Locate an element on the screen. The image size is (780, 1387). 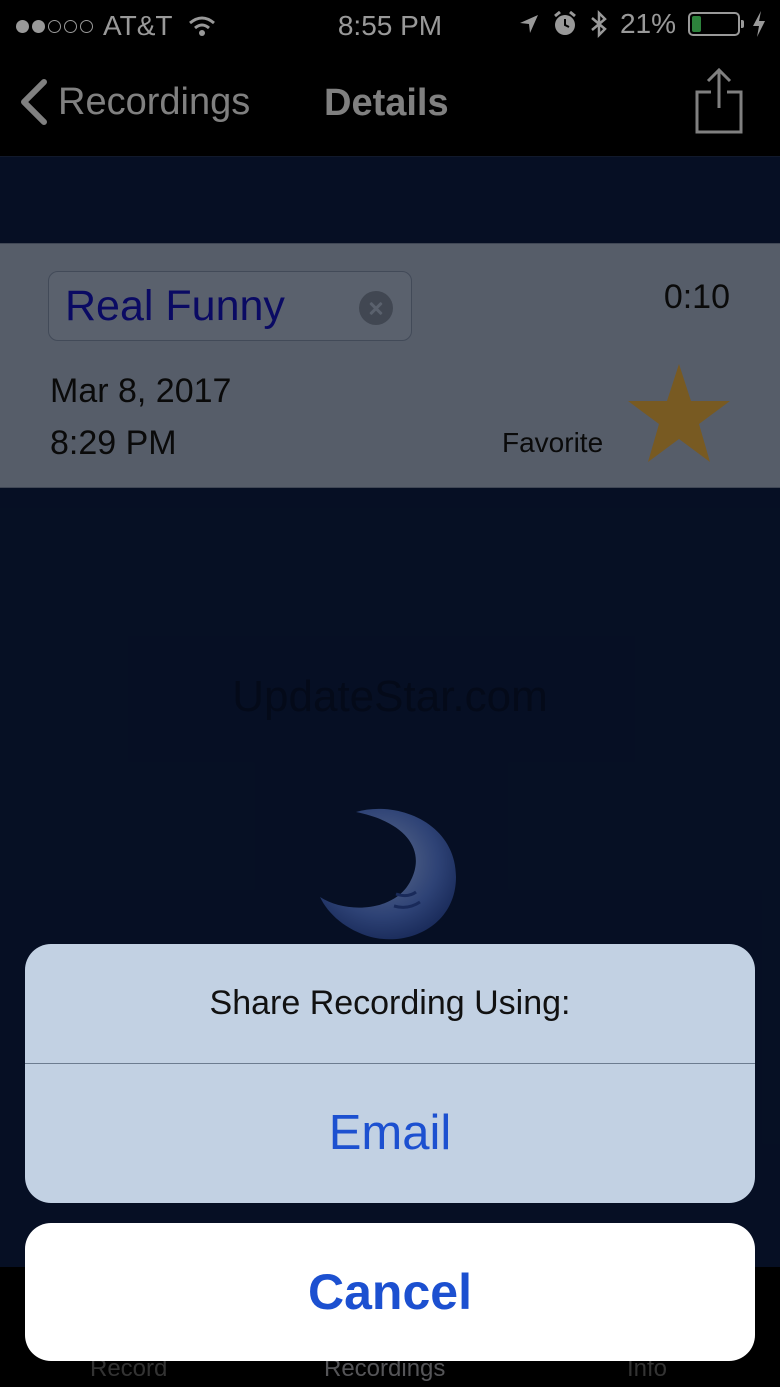
cancel-button: Cancel is located at coordinates (390, 1292).